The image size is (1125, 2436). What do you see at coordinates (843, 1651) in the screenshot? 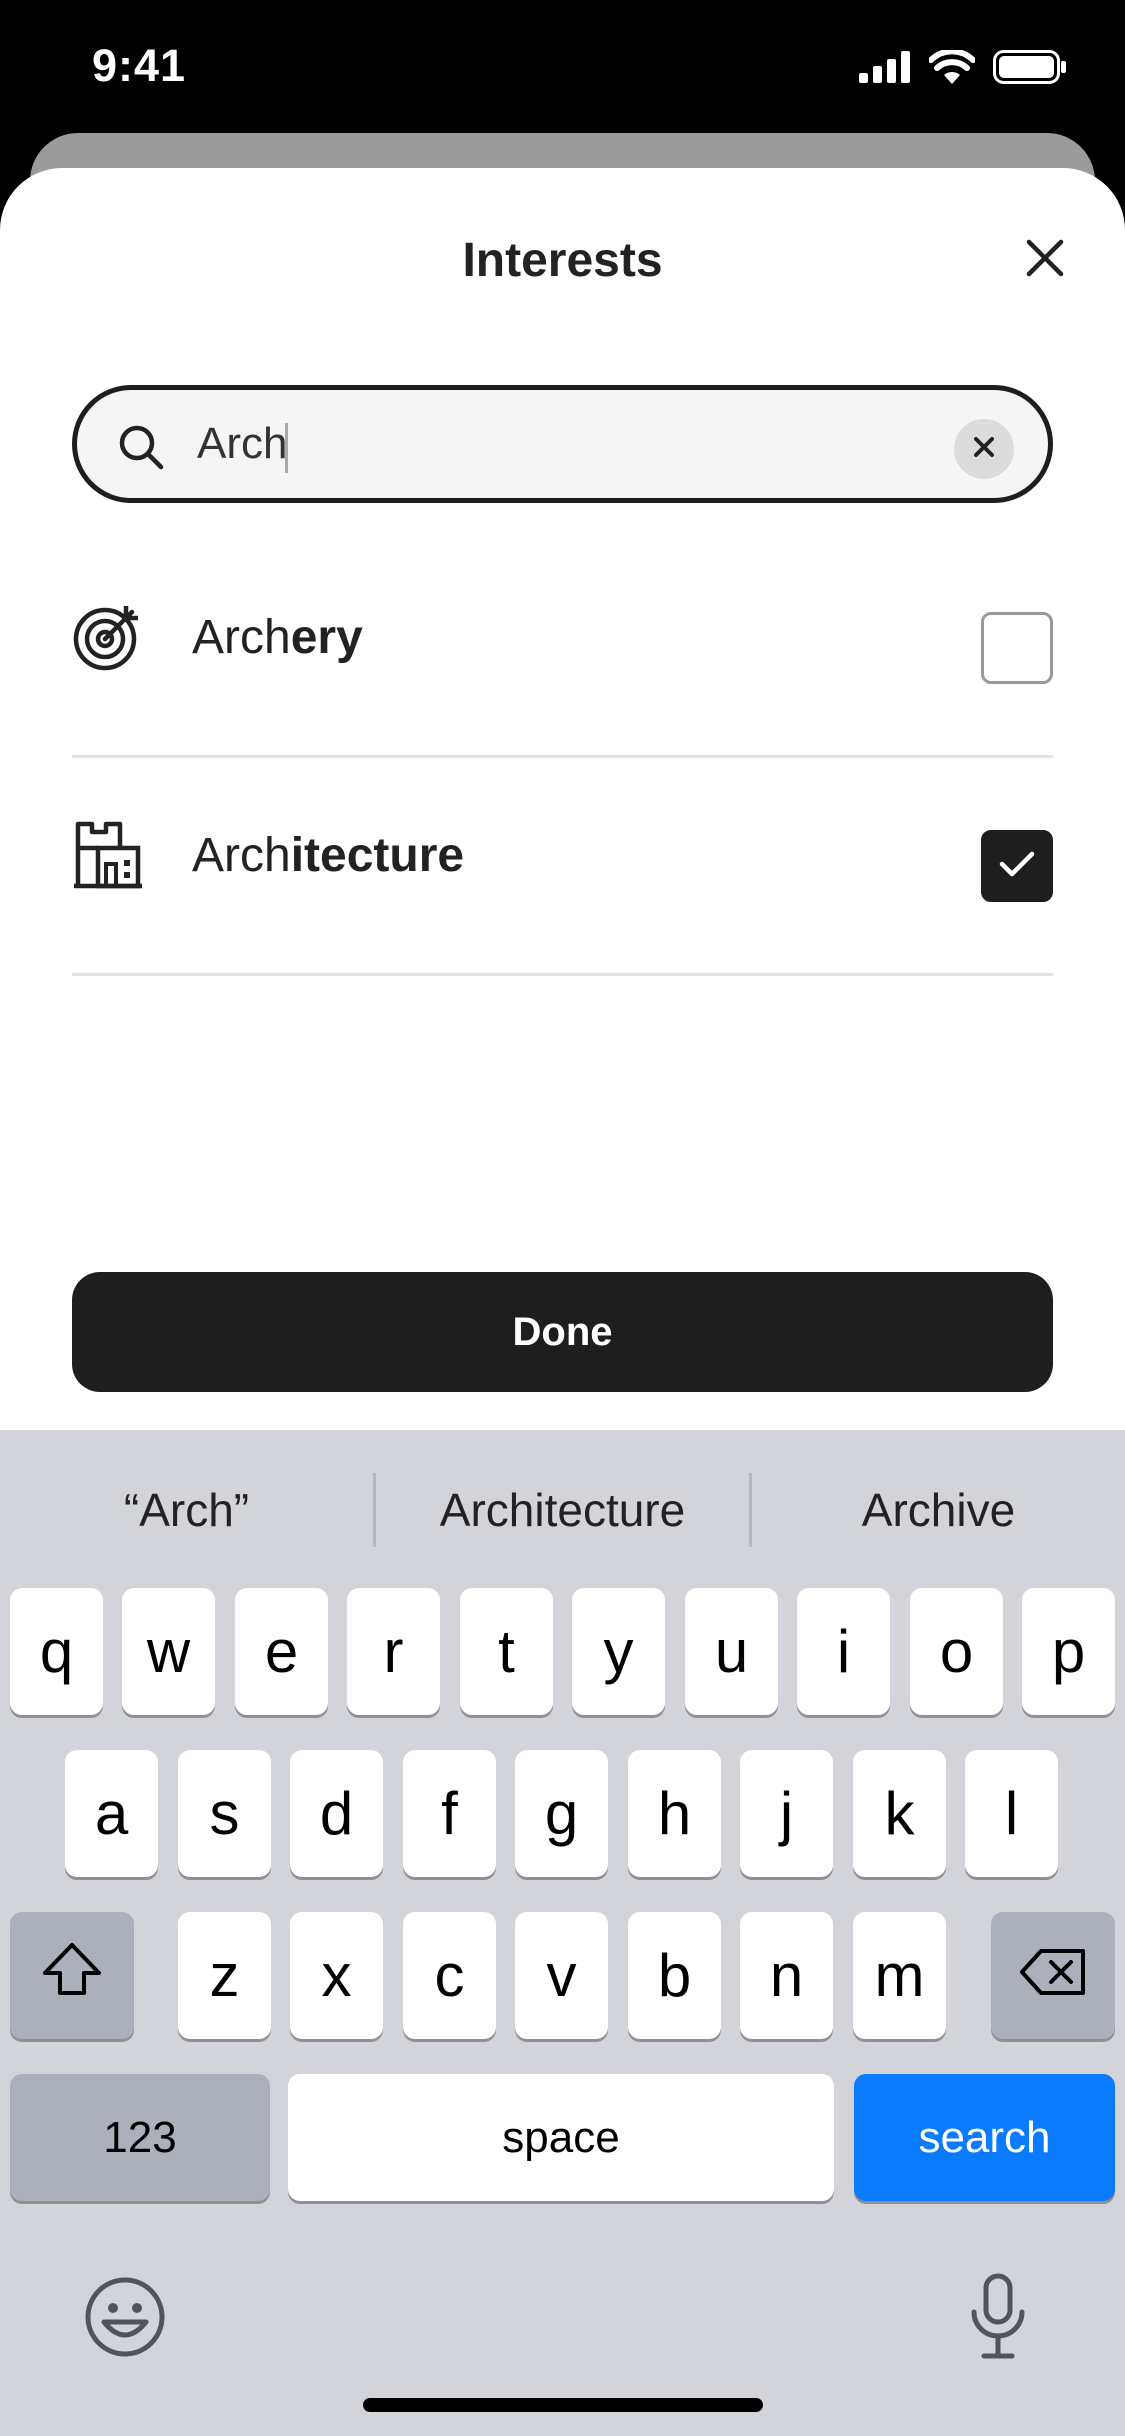
I see `key-i: i` at bounding box center [843, 1651].